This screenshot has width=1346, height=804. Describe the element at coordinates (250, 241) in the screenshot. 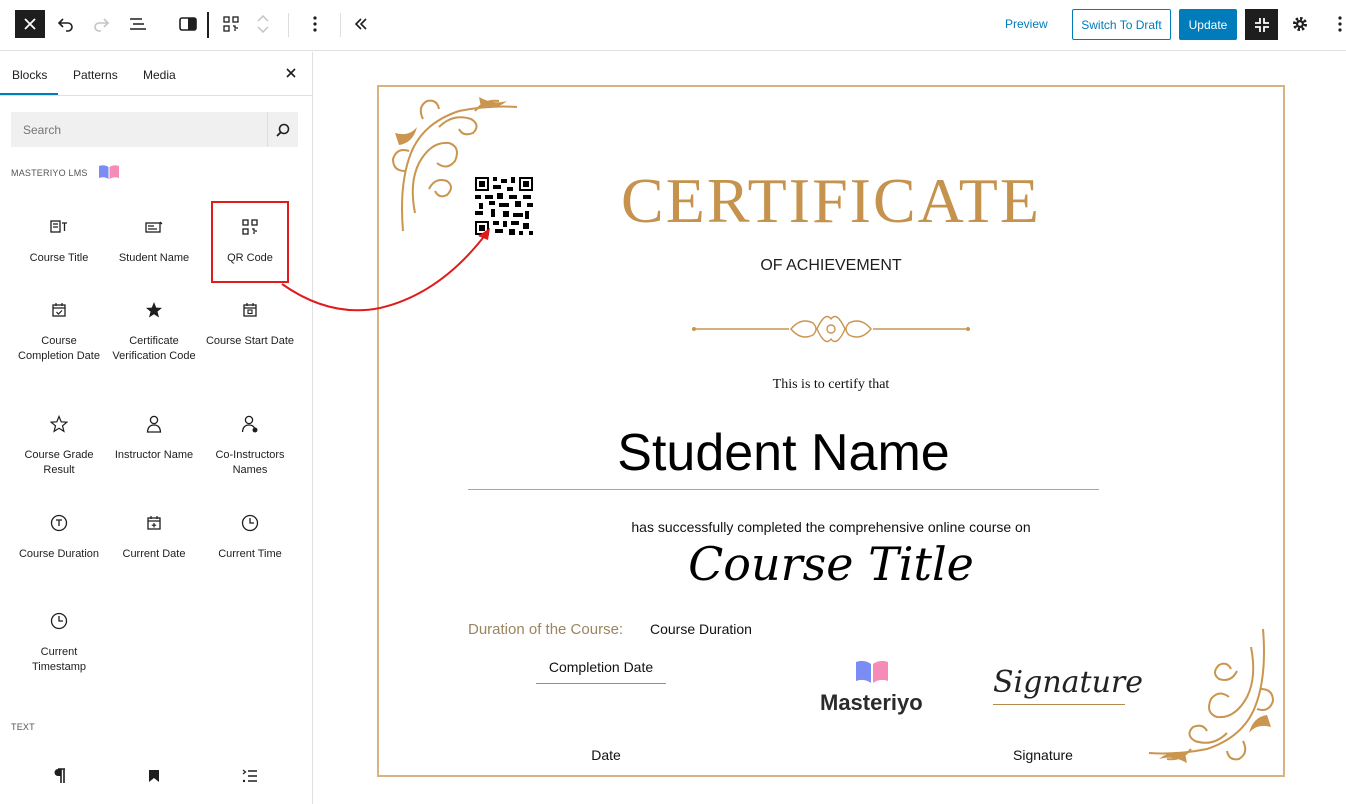

I see `block-qr-code: QR Code` at that location.